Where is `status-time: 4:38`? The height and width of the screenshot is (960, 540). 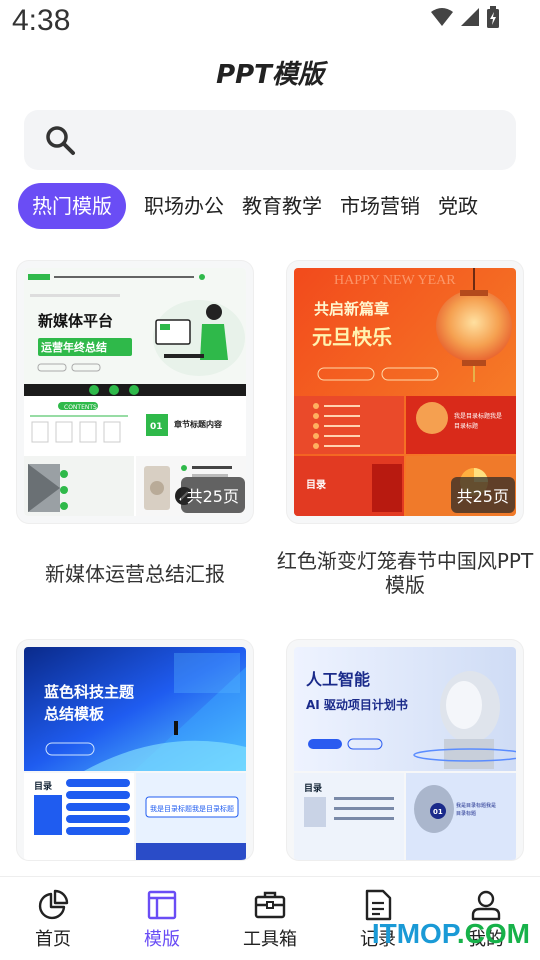 status-time: 4:38 is located at coordinates (41, 20).